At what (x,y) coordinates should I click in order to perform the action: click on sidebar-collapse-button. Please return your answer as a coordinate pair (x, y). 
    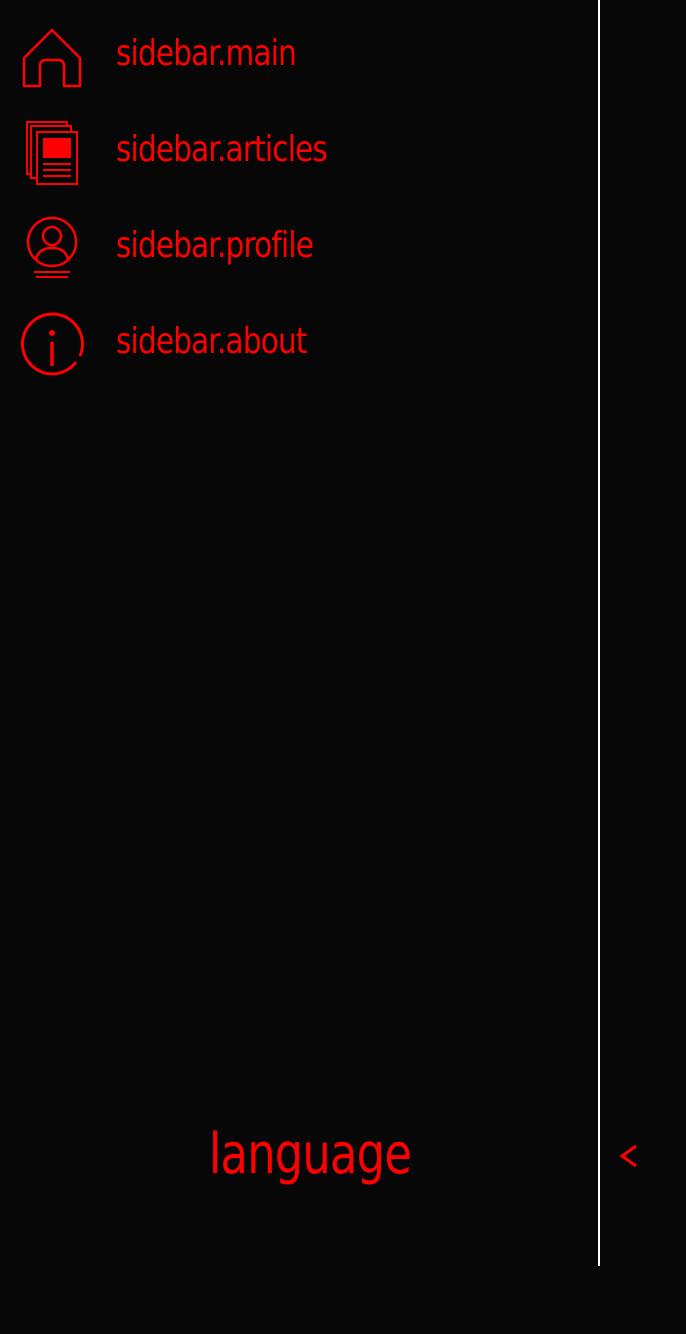
    Looking at the image, I should click on (629, 1156).